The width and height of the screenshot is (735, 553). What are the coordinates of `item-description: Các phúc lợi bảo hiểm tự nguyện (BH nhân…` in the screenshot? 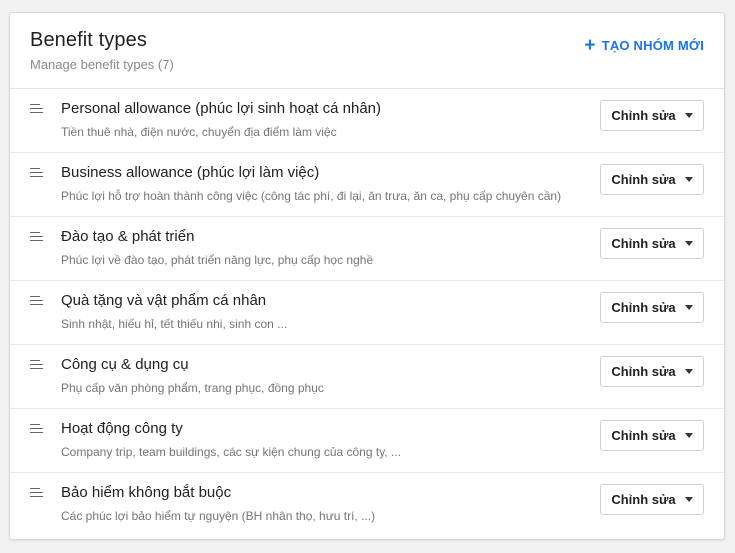 It's located at (218, 516).